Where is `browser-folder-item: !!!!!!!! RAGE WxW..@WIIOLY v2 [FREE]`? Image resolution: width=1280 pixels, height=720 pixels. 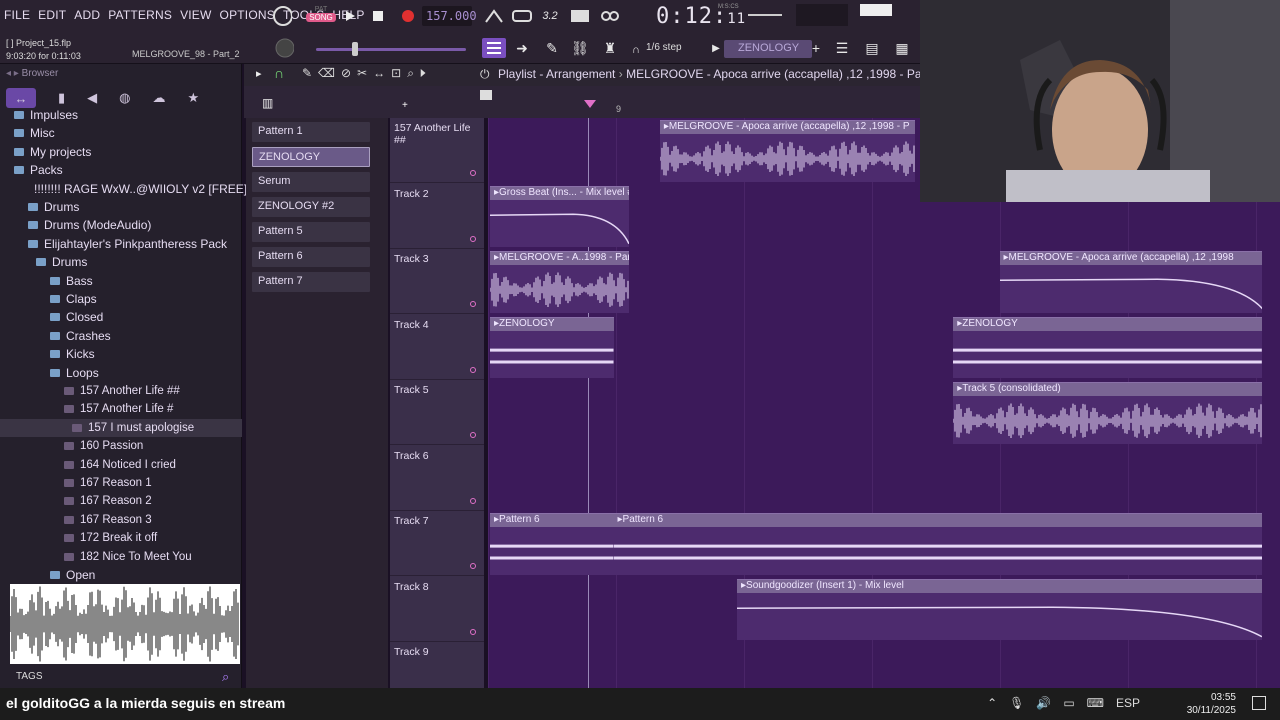 browser-folder-item: !!!!!!!! RAGE WxW..@WIIOLY v2 [FREE] is located at coordinates (123, 189).